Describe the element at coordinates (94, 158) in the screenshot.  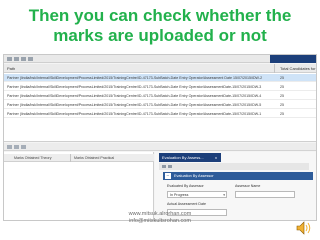
I see `column-header-marks-practical: Marks Obtained Practical` at that location.